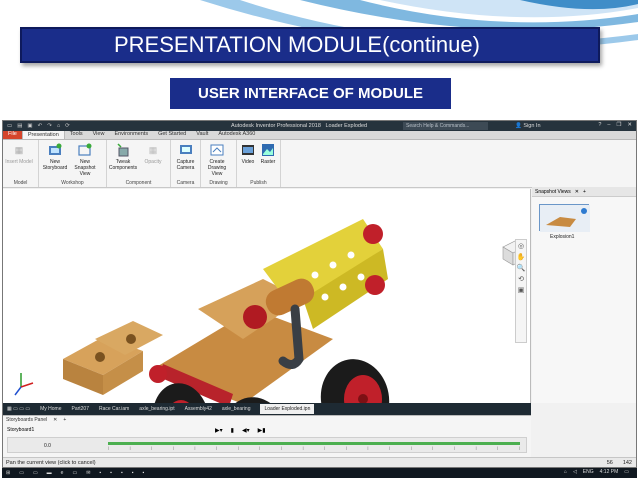 The width and height of the screenshot is (638, 478). What do you see at coordinates (88, 473) in the screenshot?
I see `mail-icon: ✉` at bounding box center [88, 473].